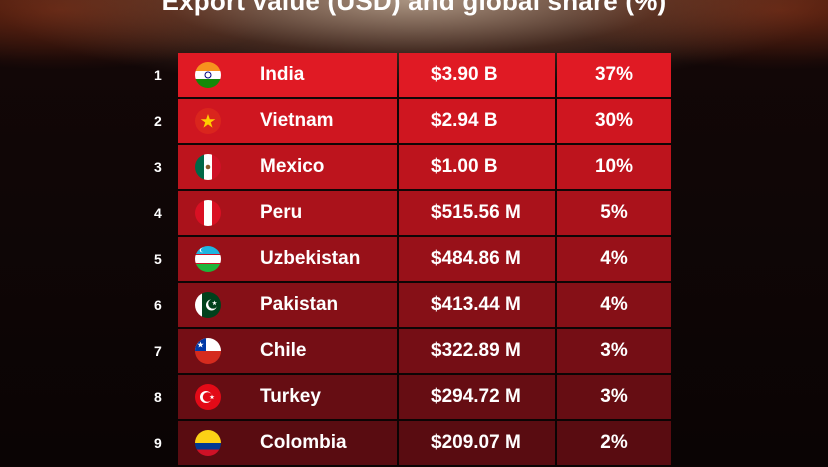 This screenshot has width=828, height=467. I want to click on table-row: 2 Vietnam $2.94 B 30%, so click(412, 121).